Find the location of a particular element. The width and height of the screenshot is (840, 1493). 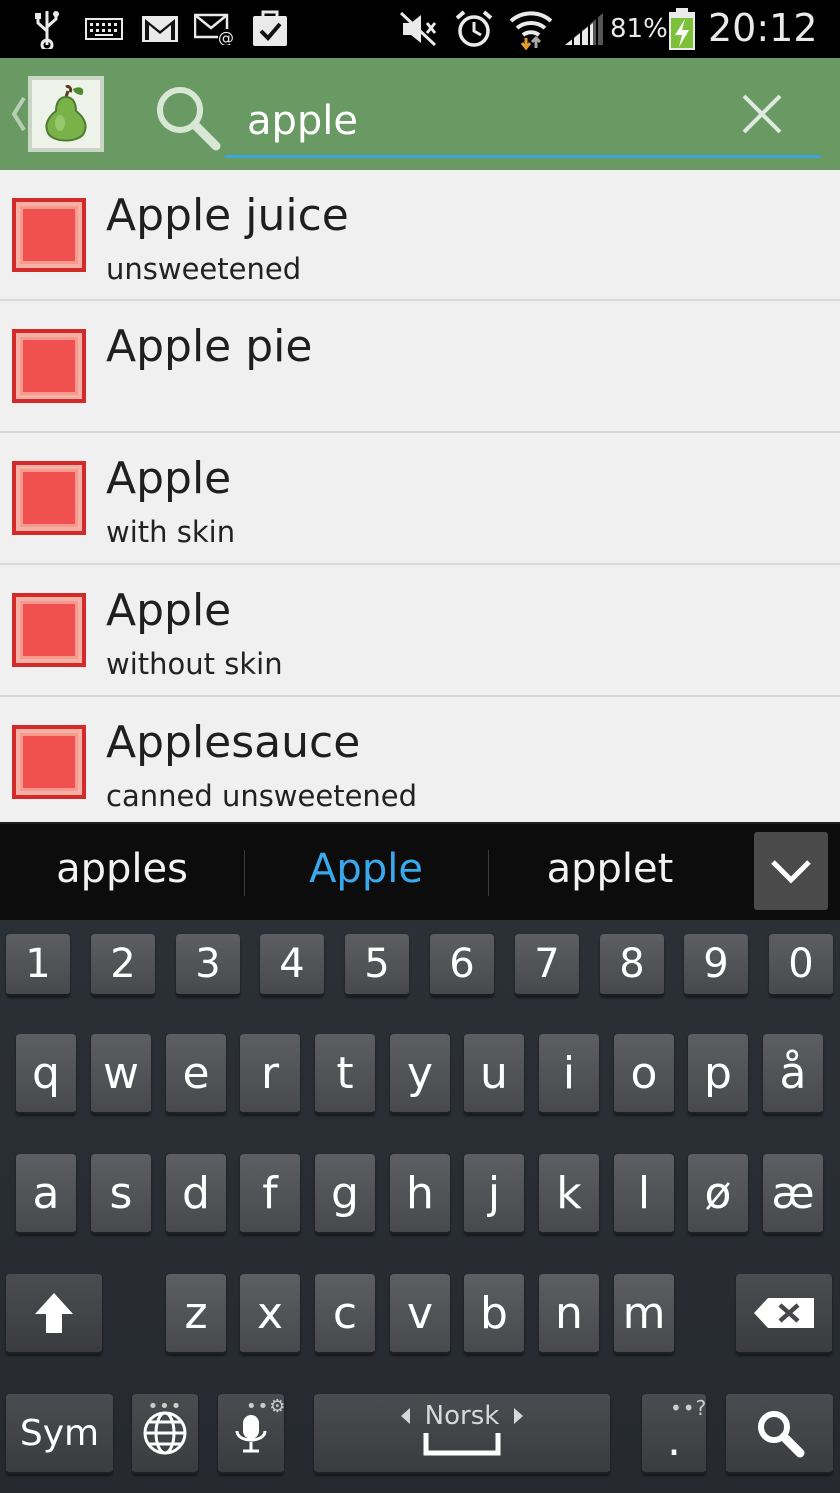

key-6: 6 is located at coordinates (462, 965).